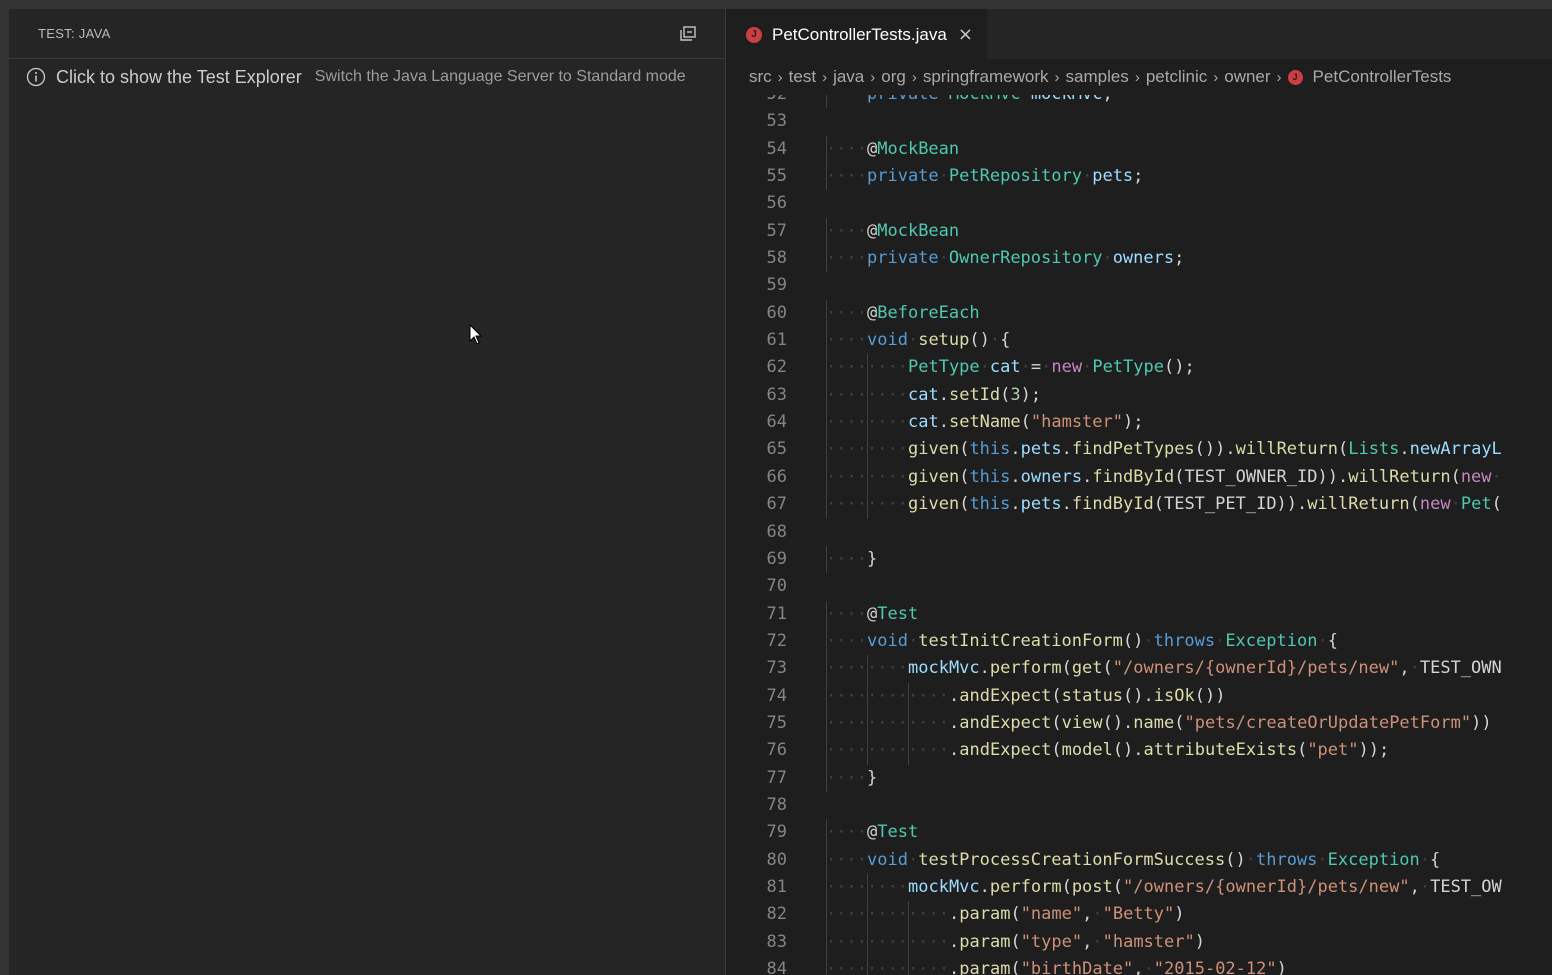 The width and height of the screenshot is (1552, 975). Describe the element at coordinates (776, 4) in the screenshot. I see `title-bar-strip` at that location.